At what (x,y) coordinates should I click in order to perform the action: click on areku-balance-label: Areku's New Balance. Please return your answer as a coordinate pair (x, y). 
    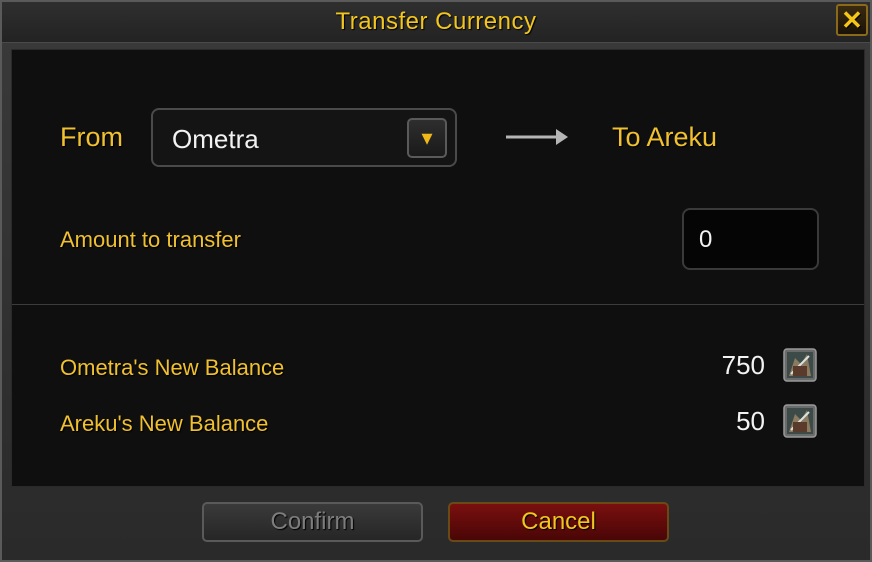
    Looking at the image, I should click on (164, 423).